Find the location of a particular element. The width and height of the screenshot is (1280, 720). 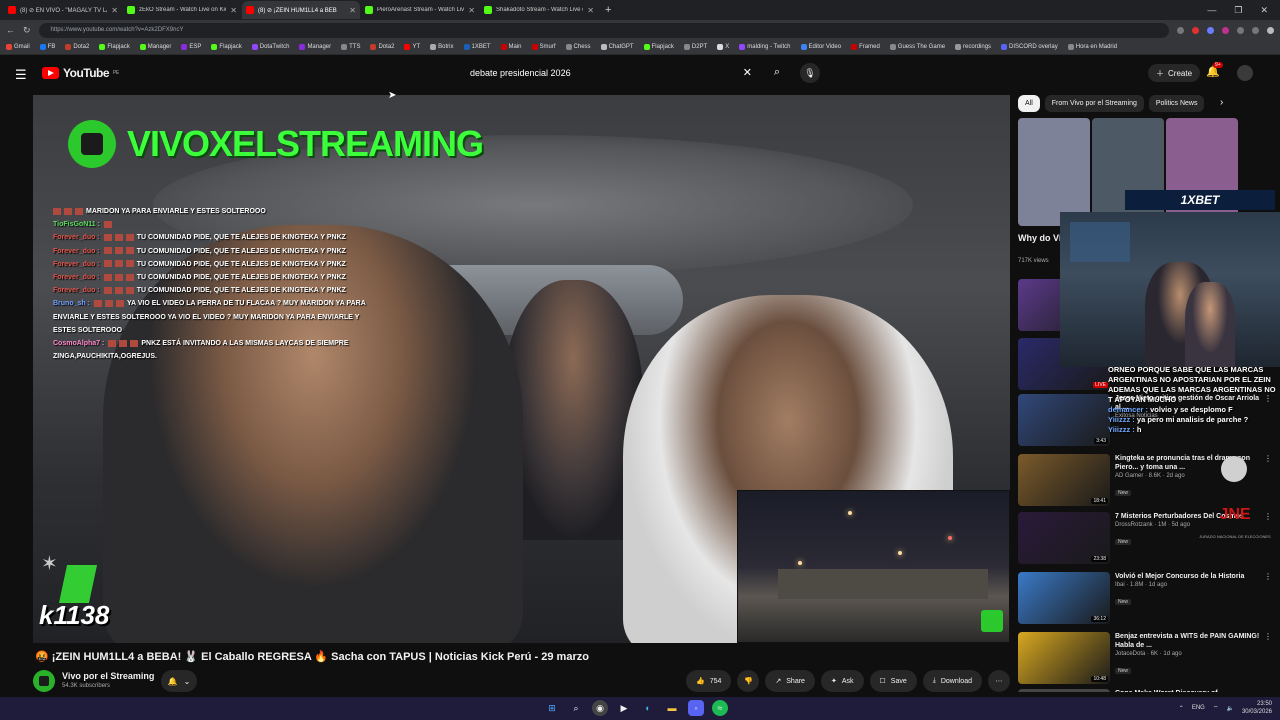

bookmark-item: FB is located at coordinates (47, 47).